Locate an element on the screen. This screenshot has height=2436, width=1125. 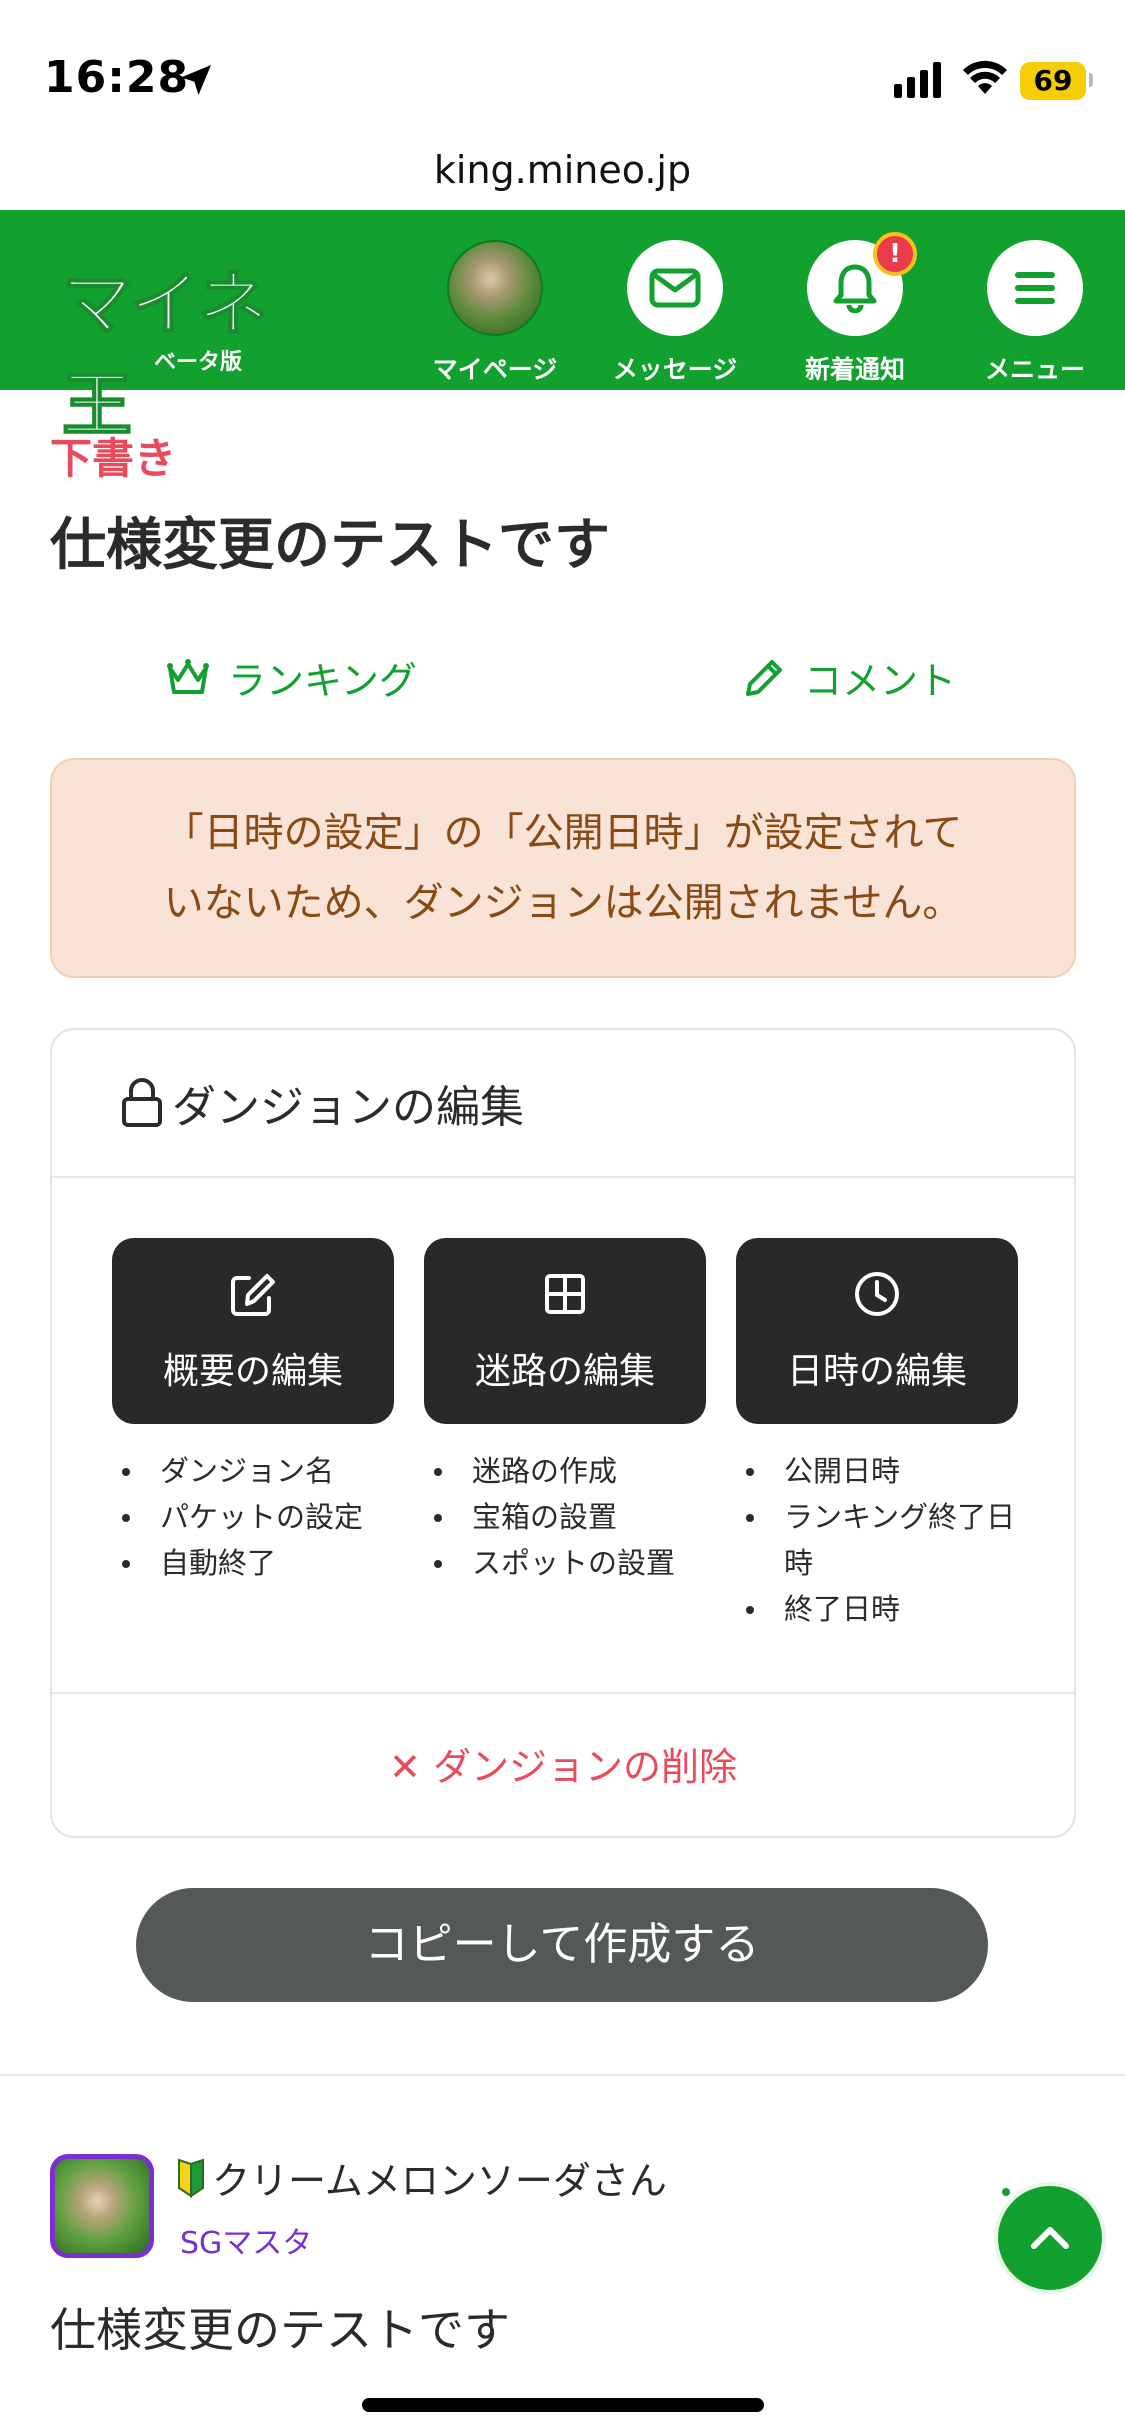
nav-label: 新着通知 is located at coordinates (854, 369).